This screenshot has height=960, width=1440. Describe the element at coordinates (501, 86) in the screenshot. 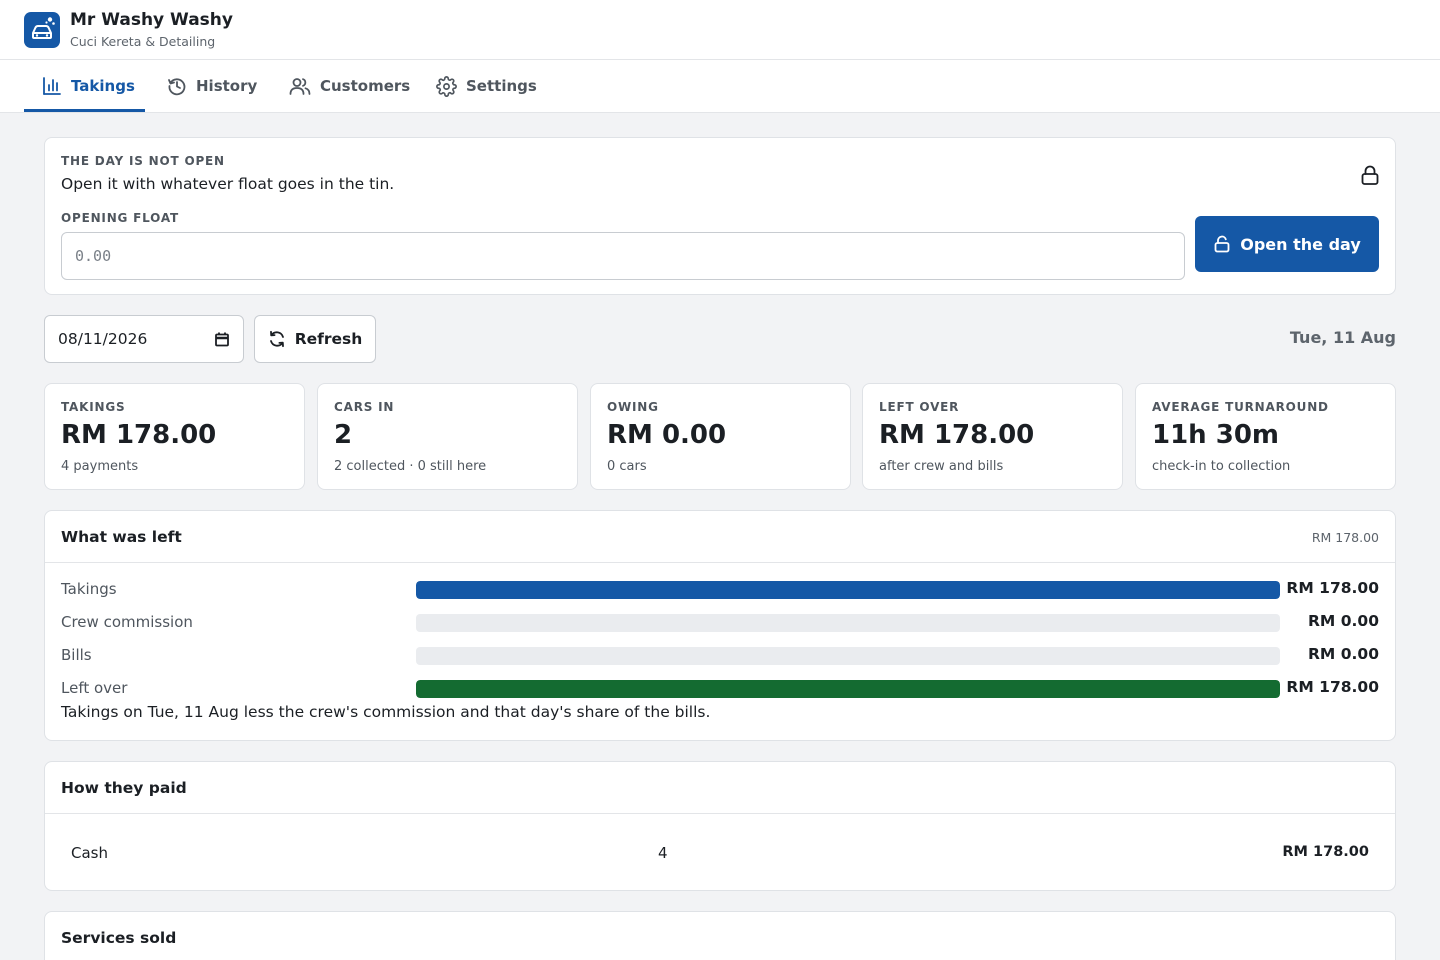

I see `tab-settings-label: Settings` at that location.